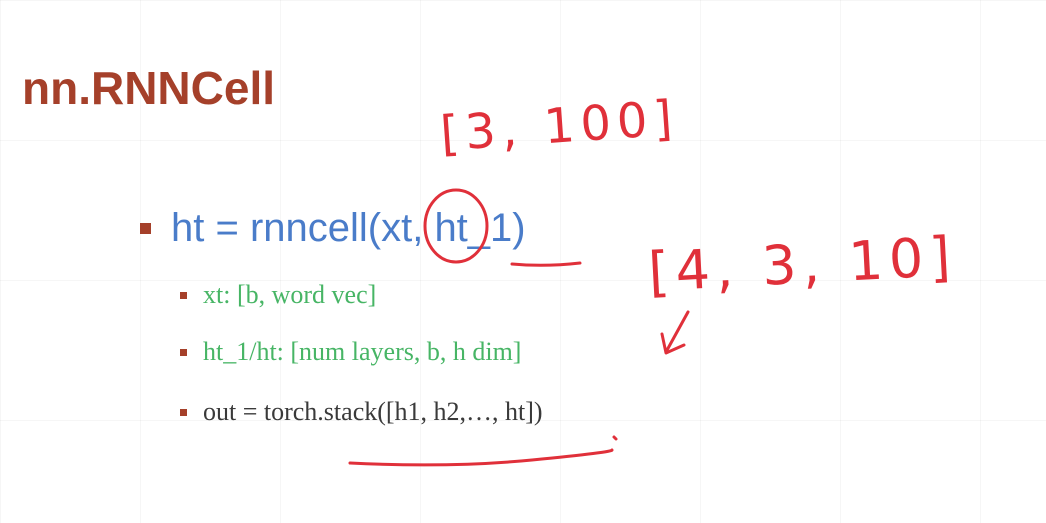 The image size is (1046, 523). What do you see at coordinates (362, 351) in the screenshot?
I see `sub-bullet-text: ht_1/ht: [num layers, b, h dim]` at bounding box center [362, 351].